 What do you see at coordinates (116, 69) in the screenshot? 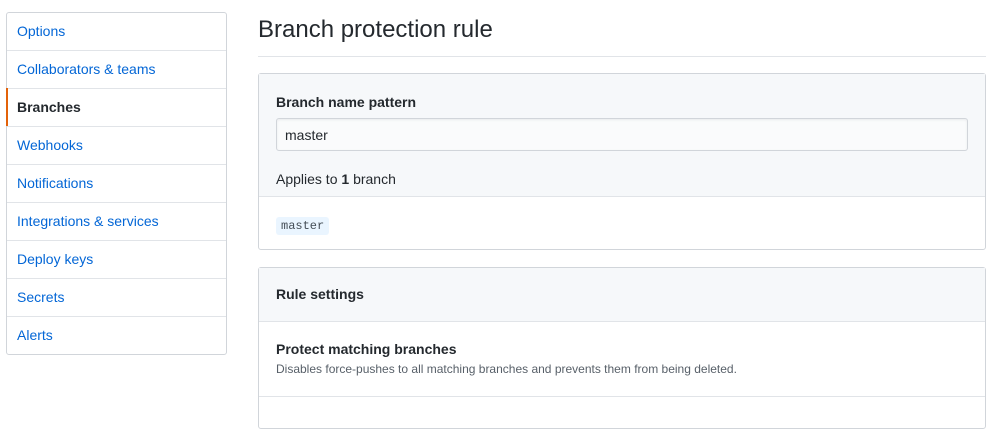
I see `sidebar-item-collaborators-teams: Collaborators & teams` at bounding box center [116, 69].